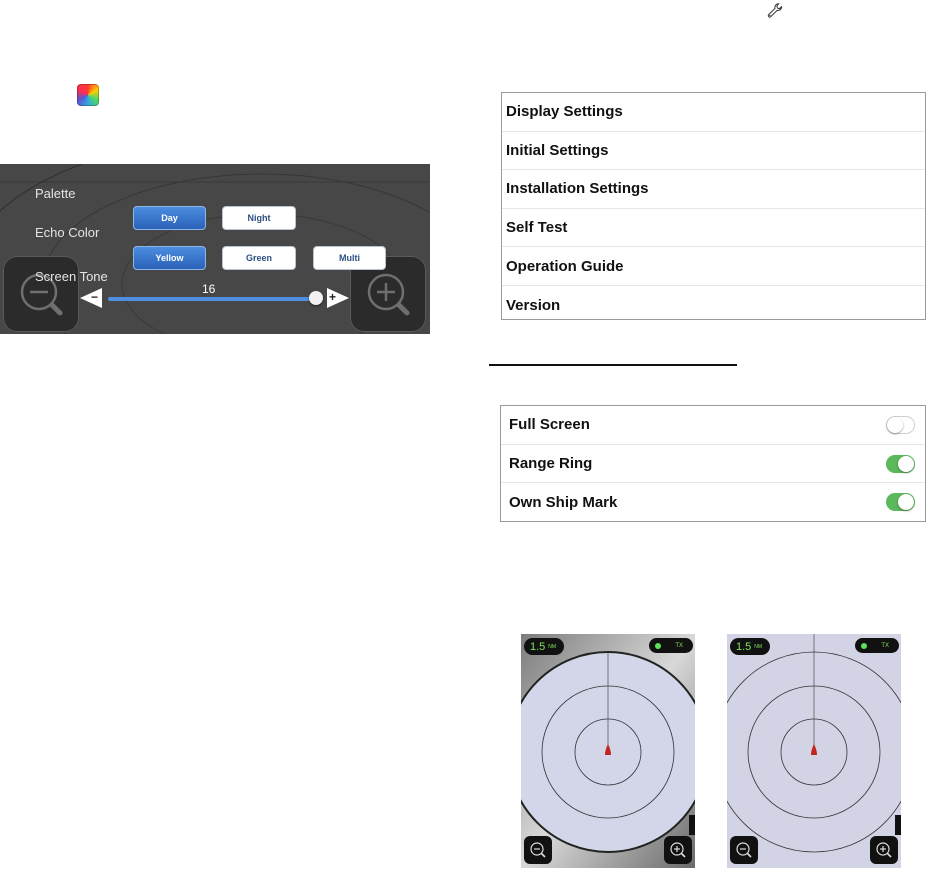 The height and width of the screenshot is (894, 926). I want to click on tone-plus-sign: +, so click(333, 297).